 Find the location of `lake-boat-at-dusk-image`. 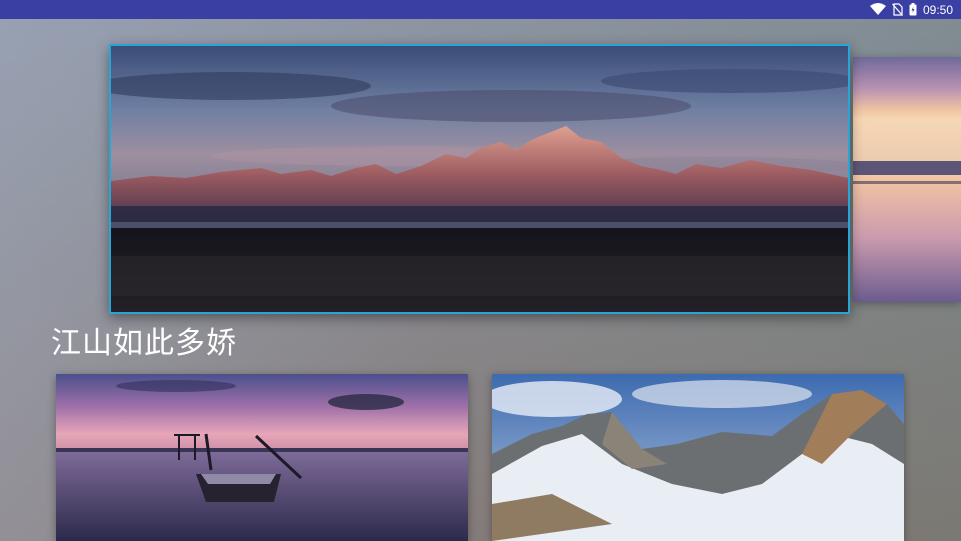

lake-boat-at-dusk-image is located at coordinates (262, 457).